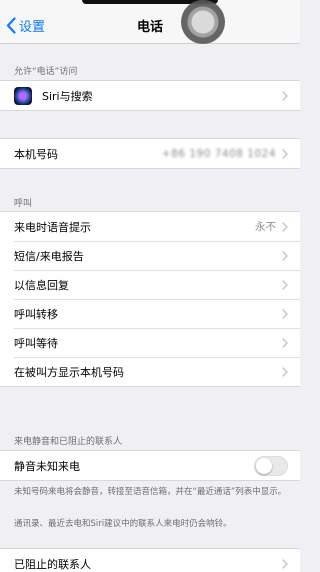  I want to click on assistive-touch-button, so click(203, 22).